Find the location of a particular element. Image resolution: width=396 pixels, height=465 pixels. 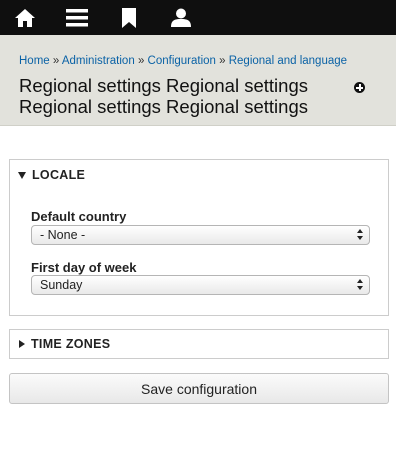

default-country-select: - None - is located at coordinates (200, 235).